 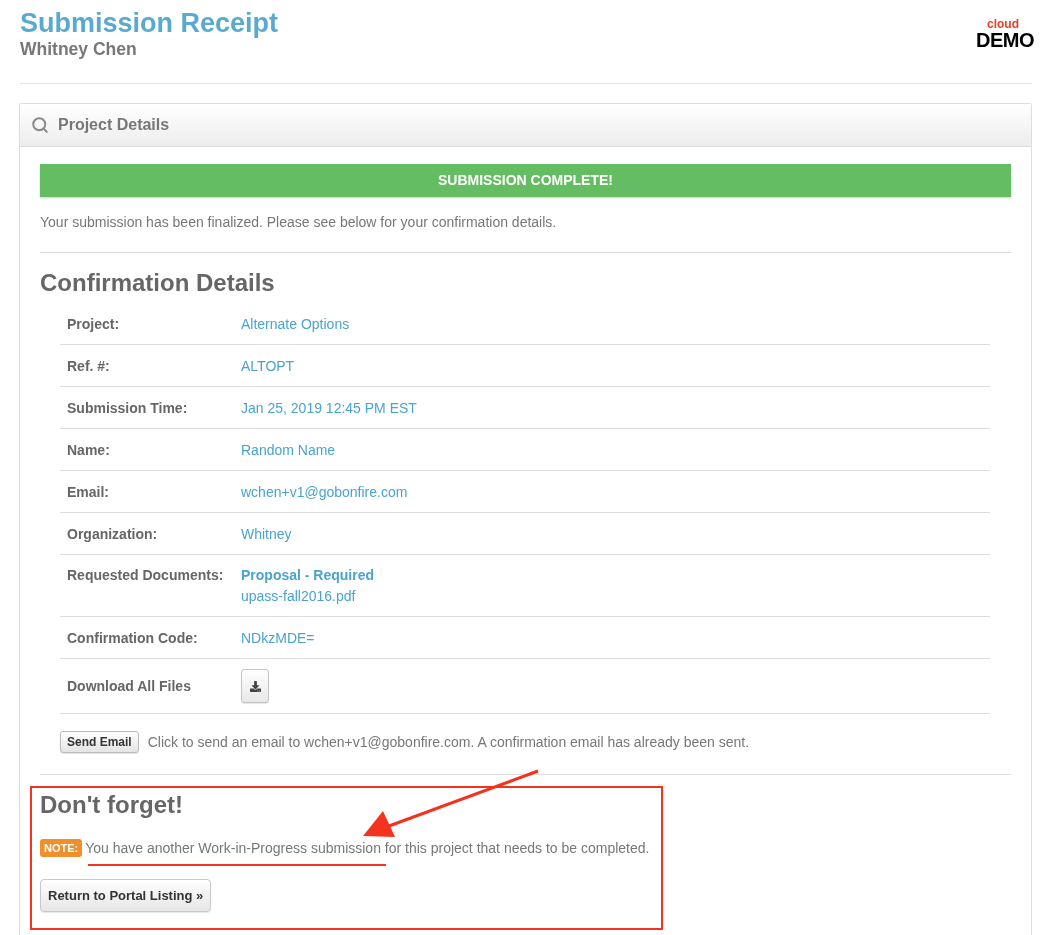 I want to click on download-icon, so click(x=255, y=686).